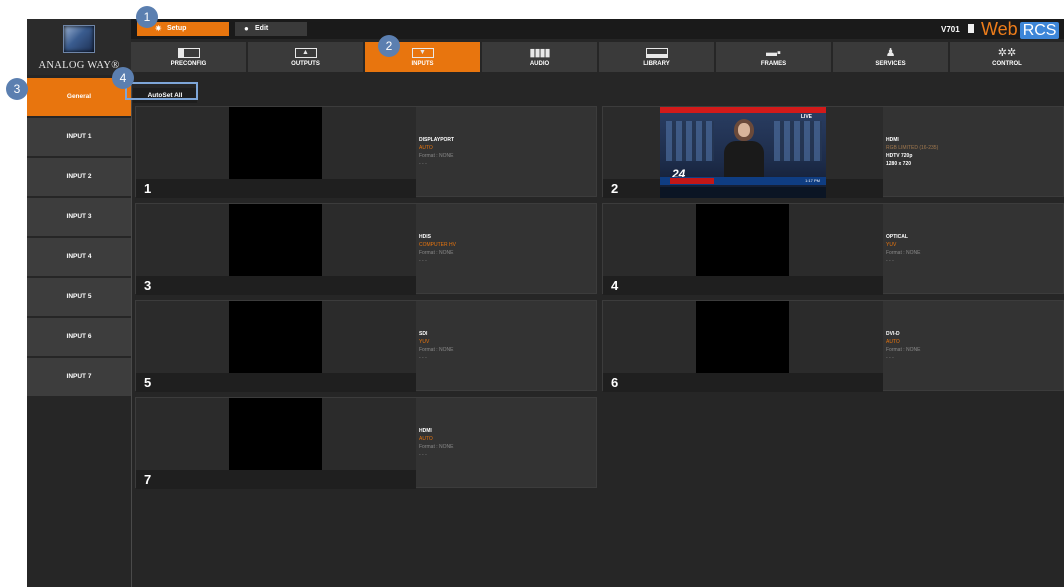 This screenshot has width=1064, height=587. Describe the element at coordinates (79, 39) in the screenshot. I see `logo-mark-icon` at that location.